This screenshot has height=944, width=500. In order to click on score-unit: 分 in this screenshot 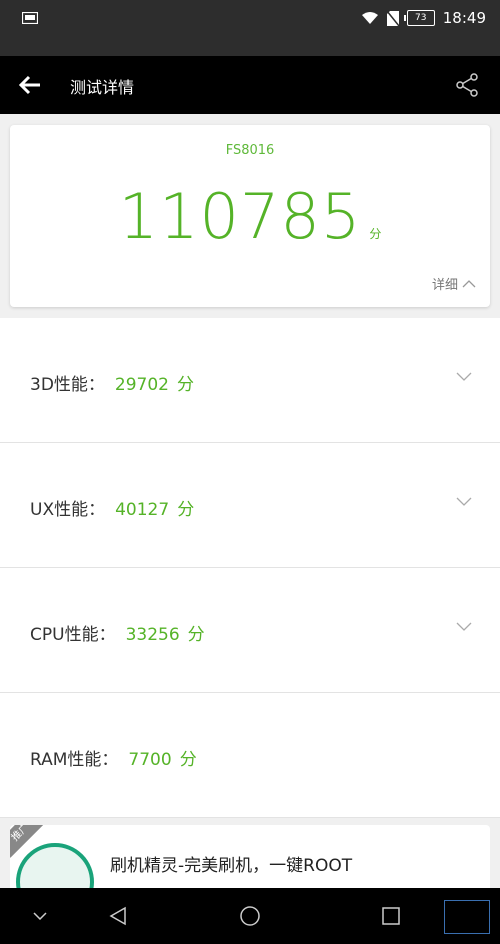, I will do `click(375, 234)`.